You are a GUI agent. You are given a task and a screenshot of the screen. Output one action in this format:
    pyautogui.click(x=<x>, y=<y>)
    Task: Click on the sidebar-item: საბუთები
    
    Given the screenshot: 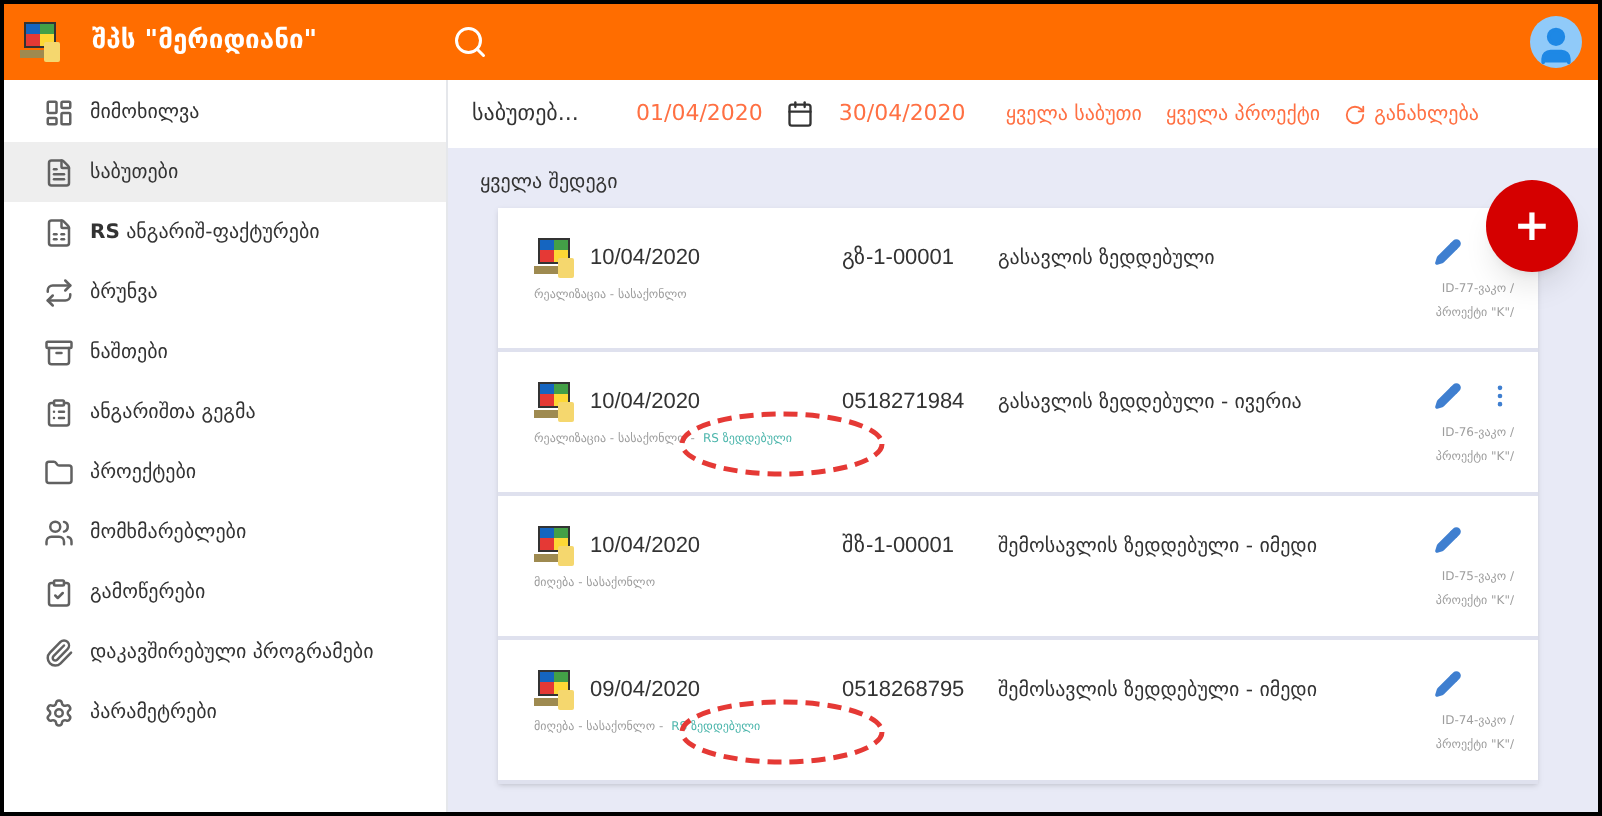 What is the action you would take?
    pyautogui.click(x=225, y=172)
    